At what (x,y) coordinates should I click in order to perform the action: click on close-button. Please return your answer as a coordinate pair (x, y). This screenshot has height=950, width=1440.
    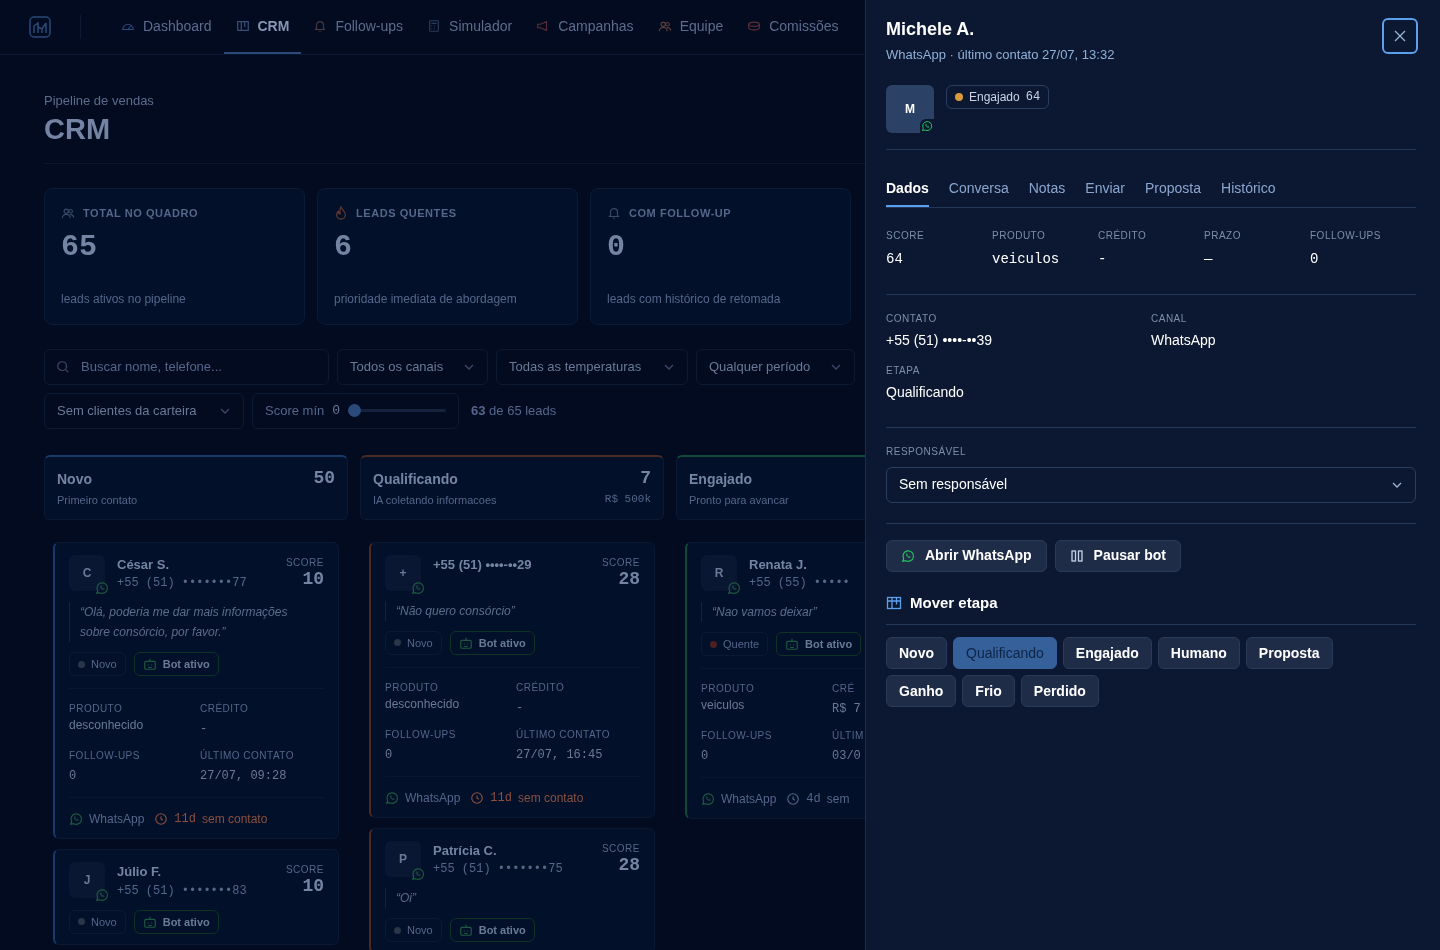
    Looking at the image, I should click on (1400, 36).